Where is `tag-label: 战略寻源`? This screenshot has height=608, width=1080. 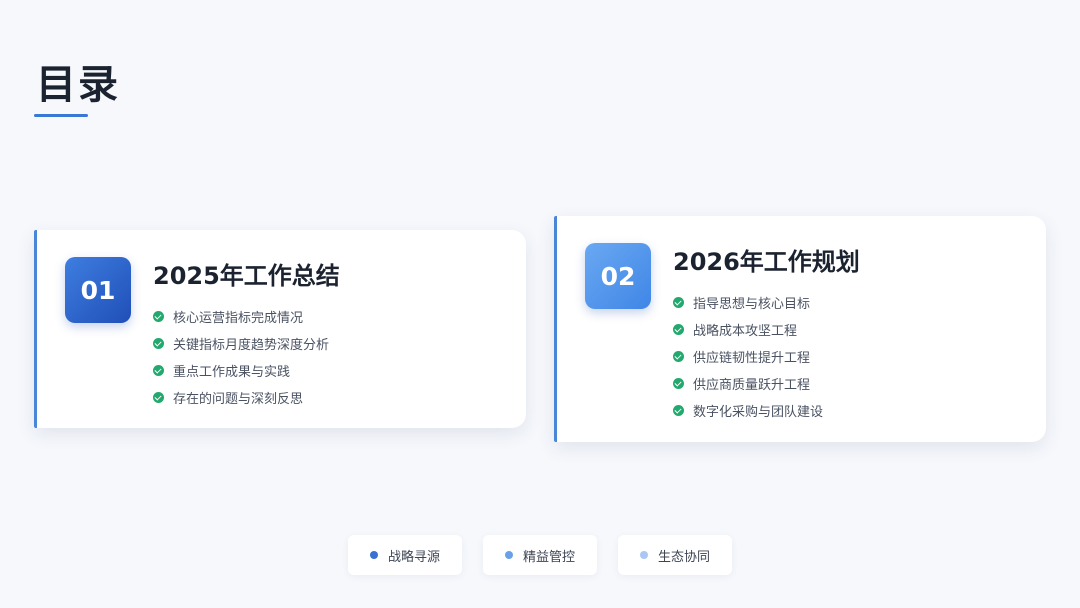 tag-label: 战略寻源 is located at coordinates (413, 557).